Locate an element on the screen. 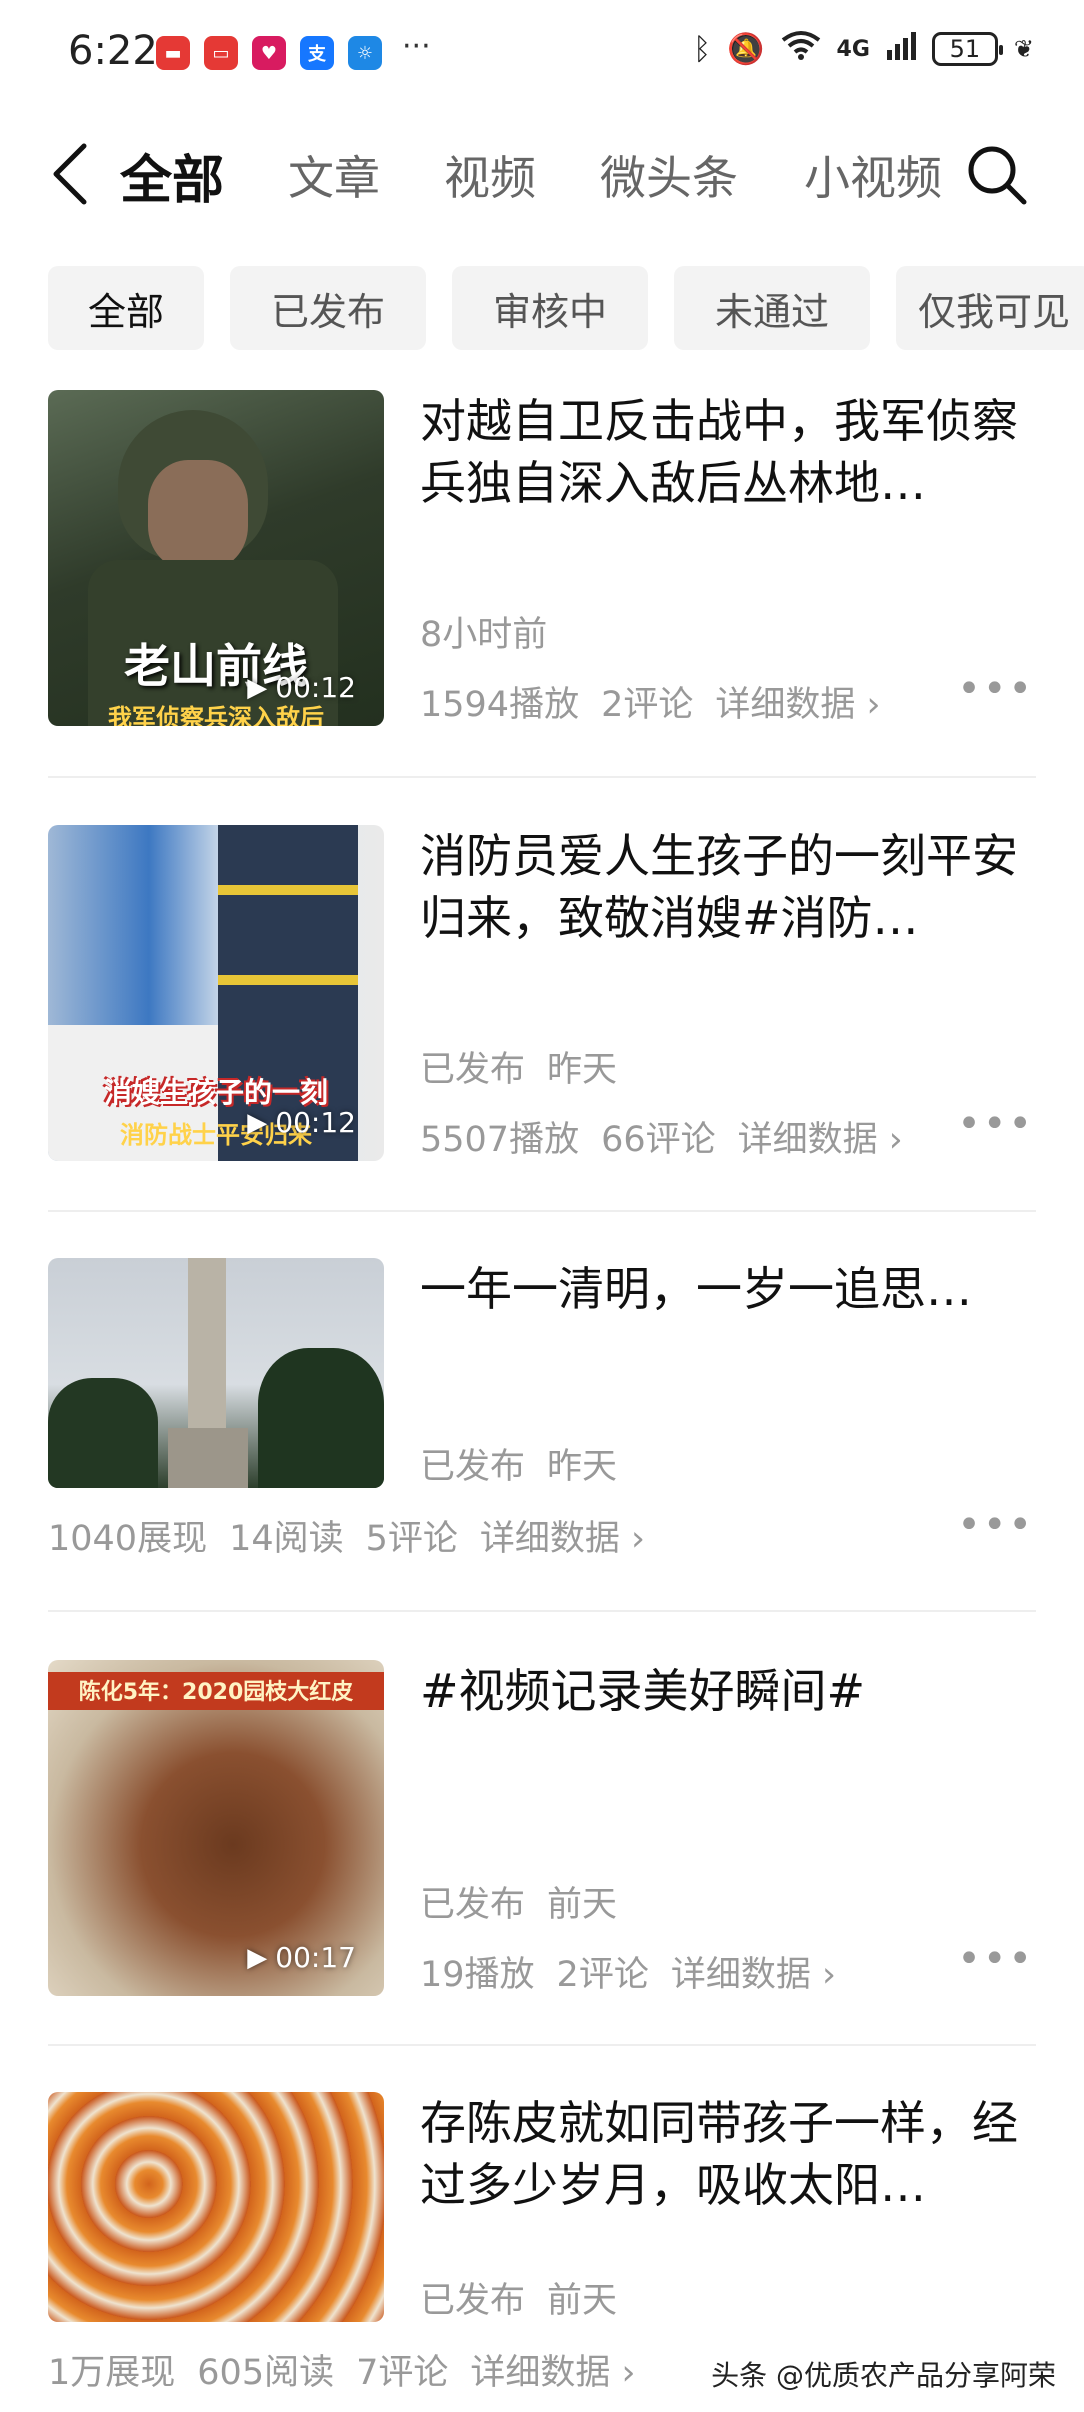 The image size is (1084, 2412). top-nav: 全部 文章 视频 微头条 小视频 is located at coordinates (542, 173).